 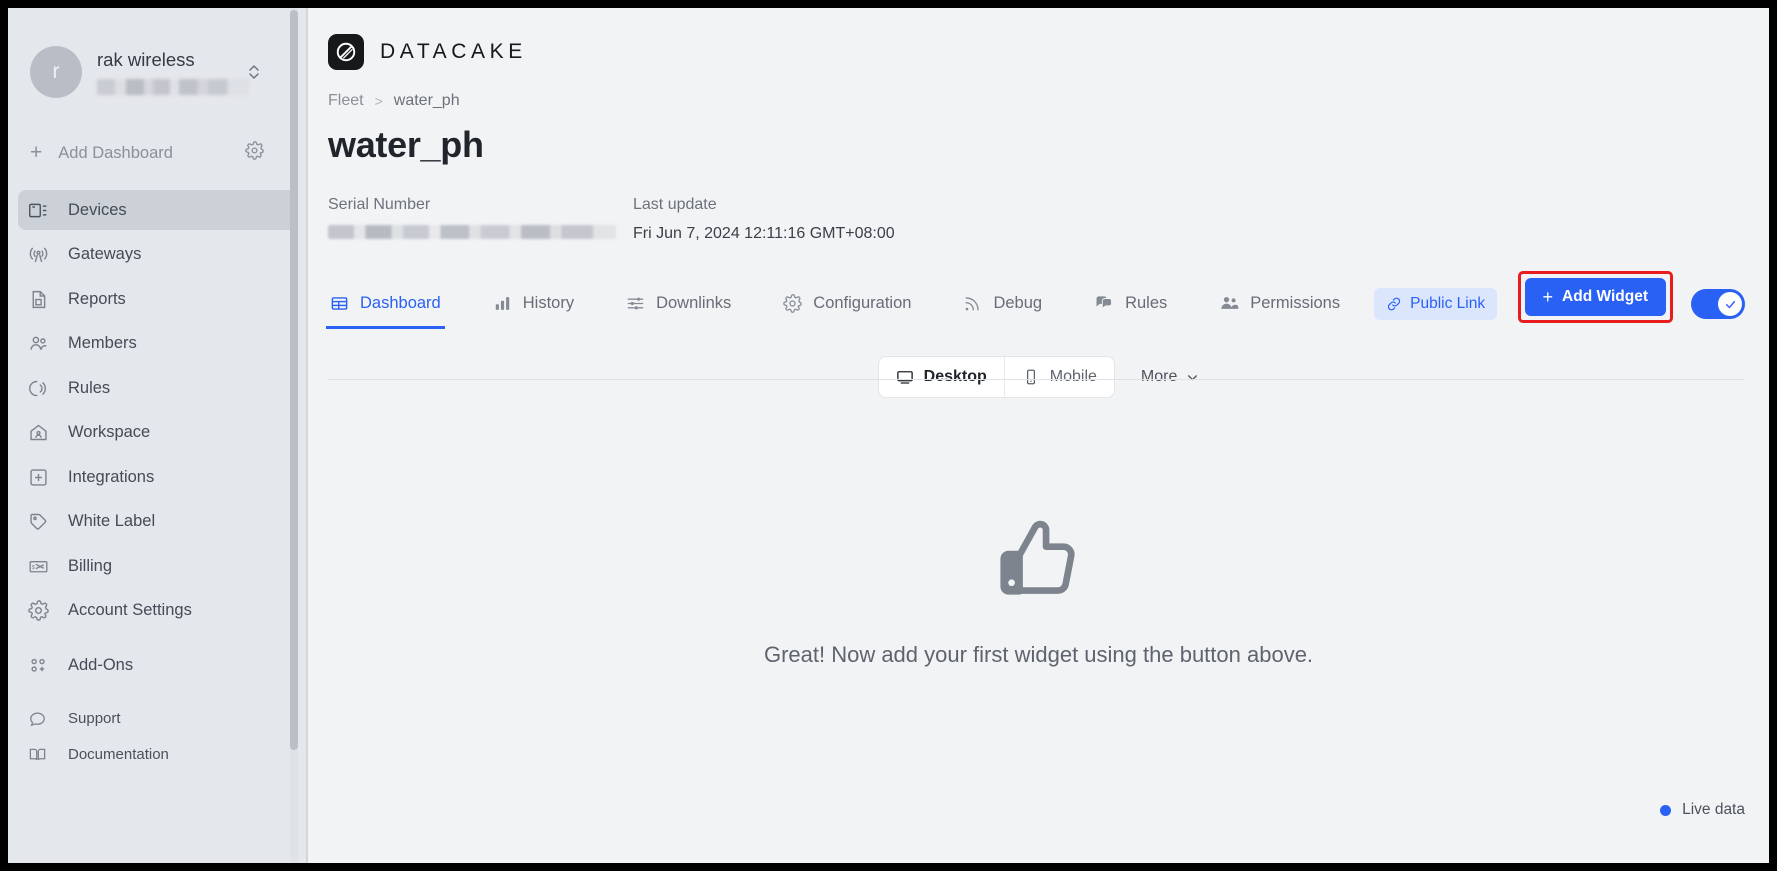 I want to click on sidebar-bottom-nav: Support Documentation, so click(x=158, y=737).